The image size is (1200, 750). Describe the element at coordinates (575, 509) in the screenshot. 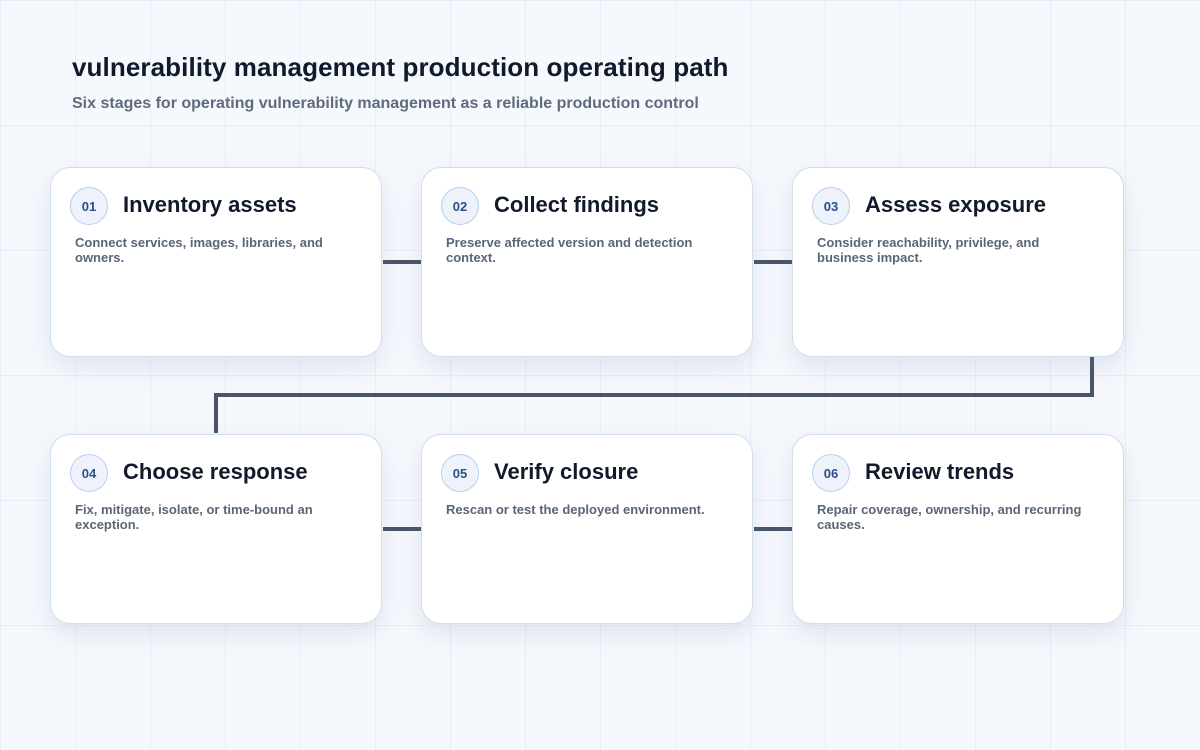

I see `stage-description: Rescan or test the deployed environment.` at that location.